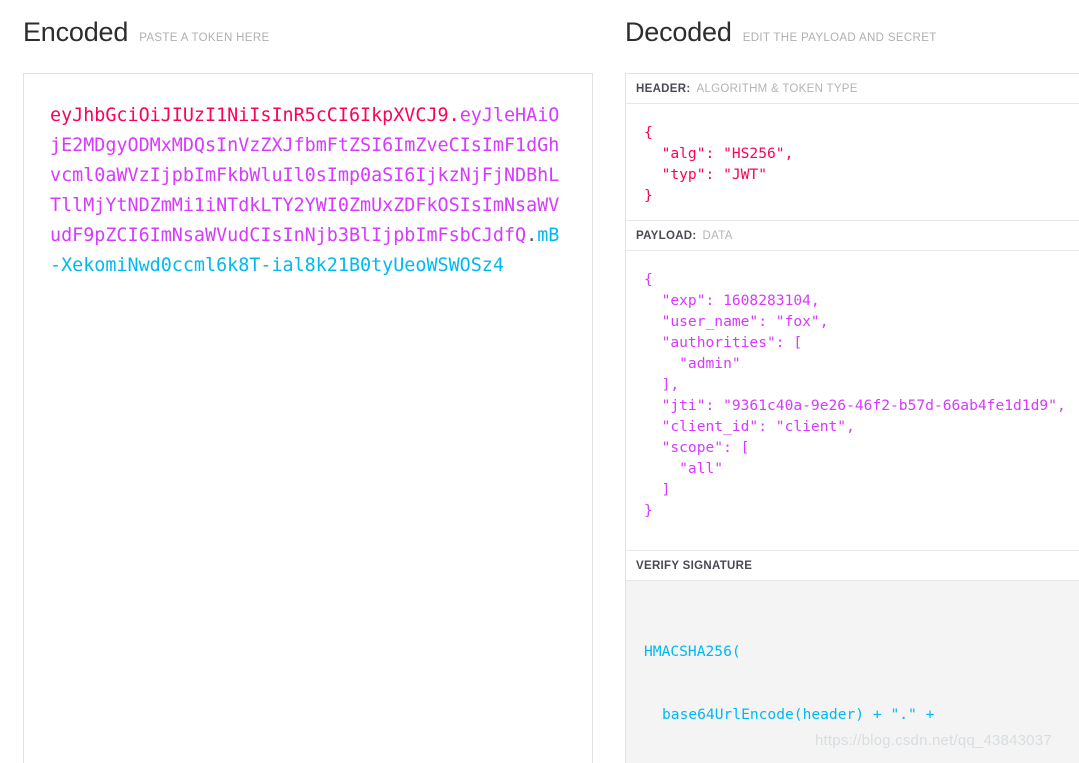 The image size is (1079, 763). What do you see at coordinates (249, 115) in the screenshot?
I see `token-header-segment: eyJhbGciOiJIUzI1NiIsInR5cCI6IkpXVCJ9` at bounding box center [249, 115].